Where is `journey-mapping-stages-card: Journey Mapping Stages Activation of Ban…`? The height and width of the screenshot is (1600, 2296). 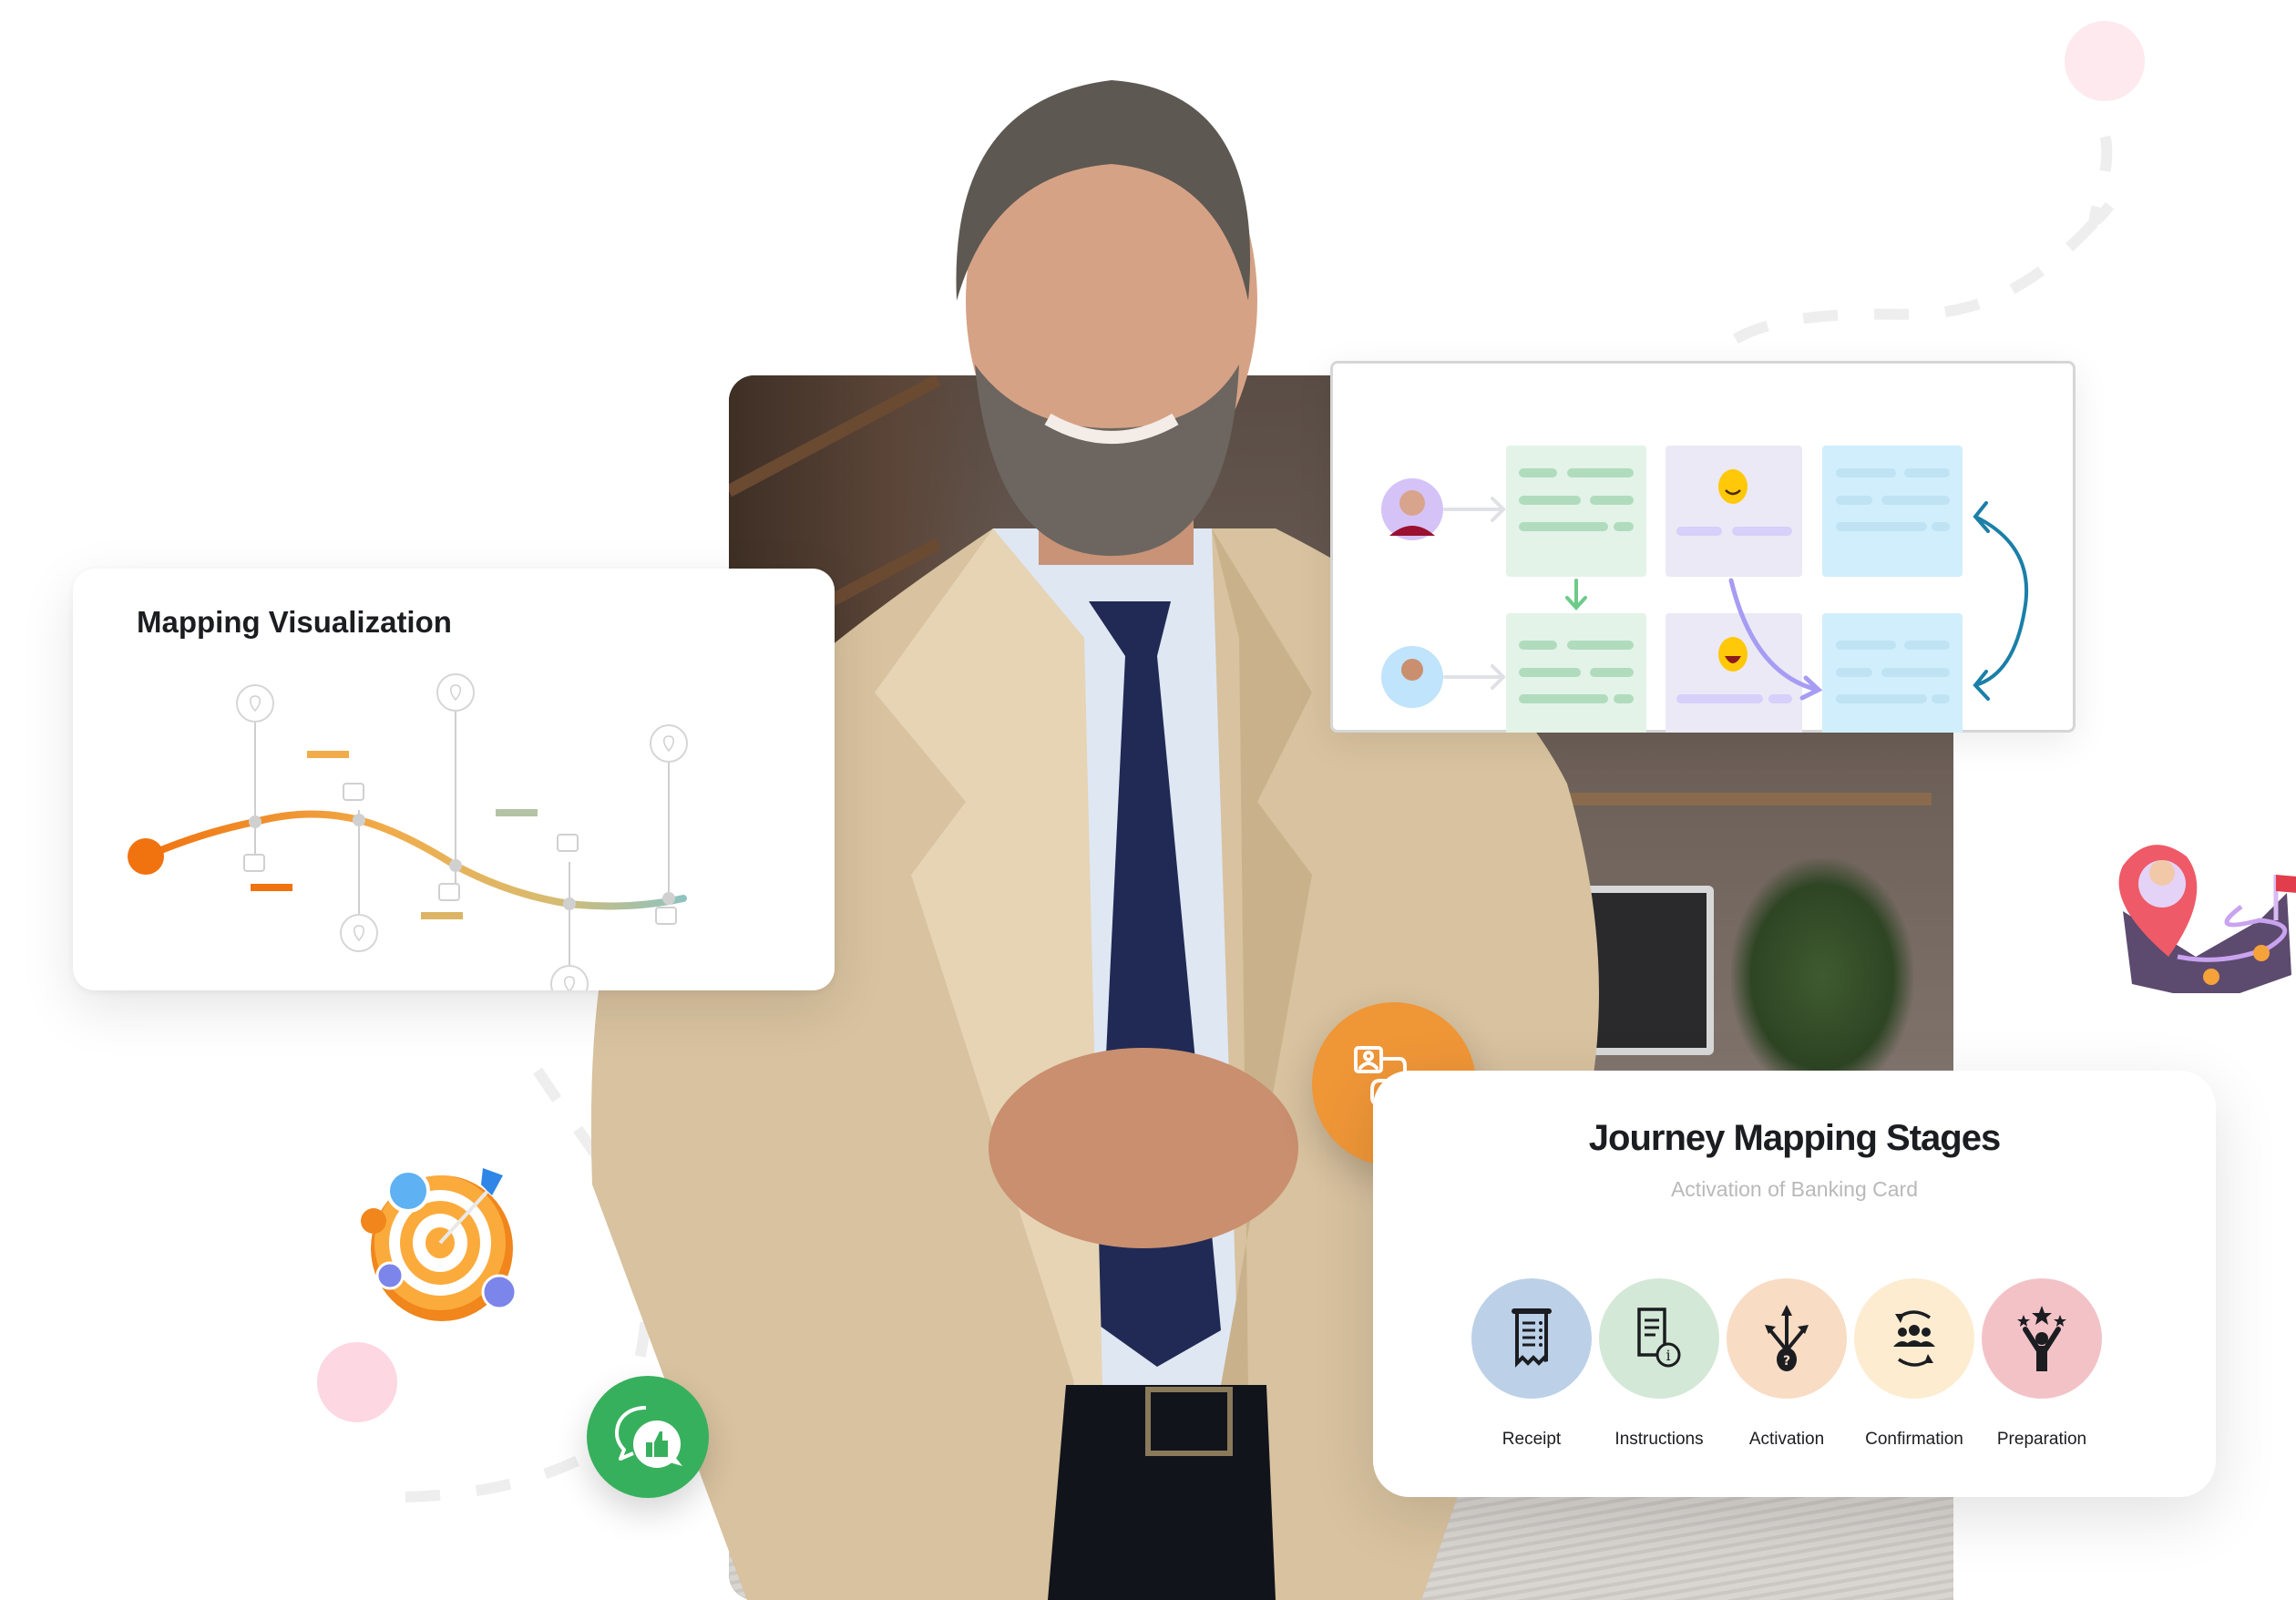
journey-mapping-stages-card: Journey Mapping Stages Activation of Ban… is located at coordinates (1794, 1284).